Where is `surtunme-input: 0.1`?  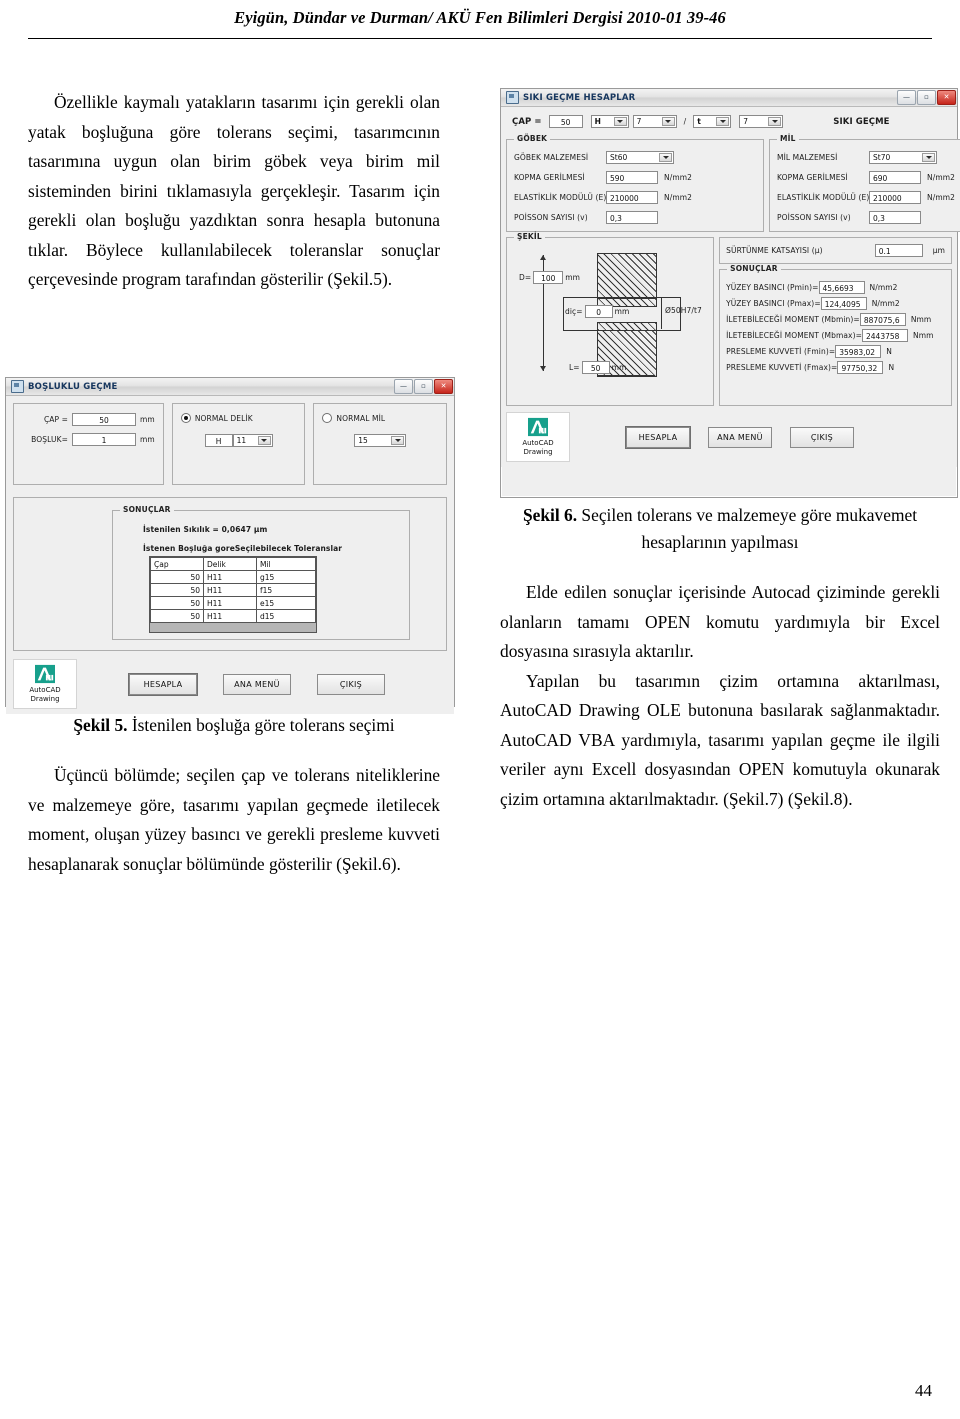 surtunme-input: 0.1 is located at coordinates (898, 250).